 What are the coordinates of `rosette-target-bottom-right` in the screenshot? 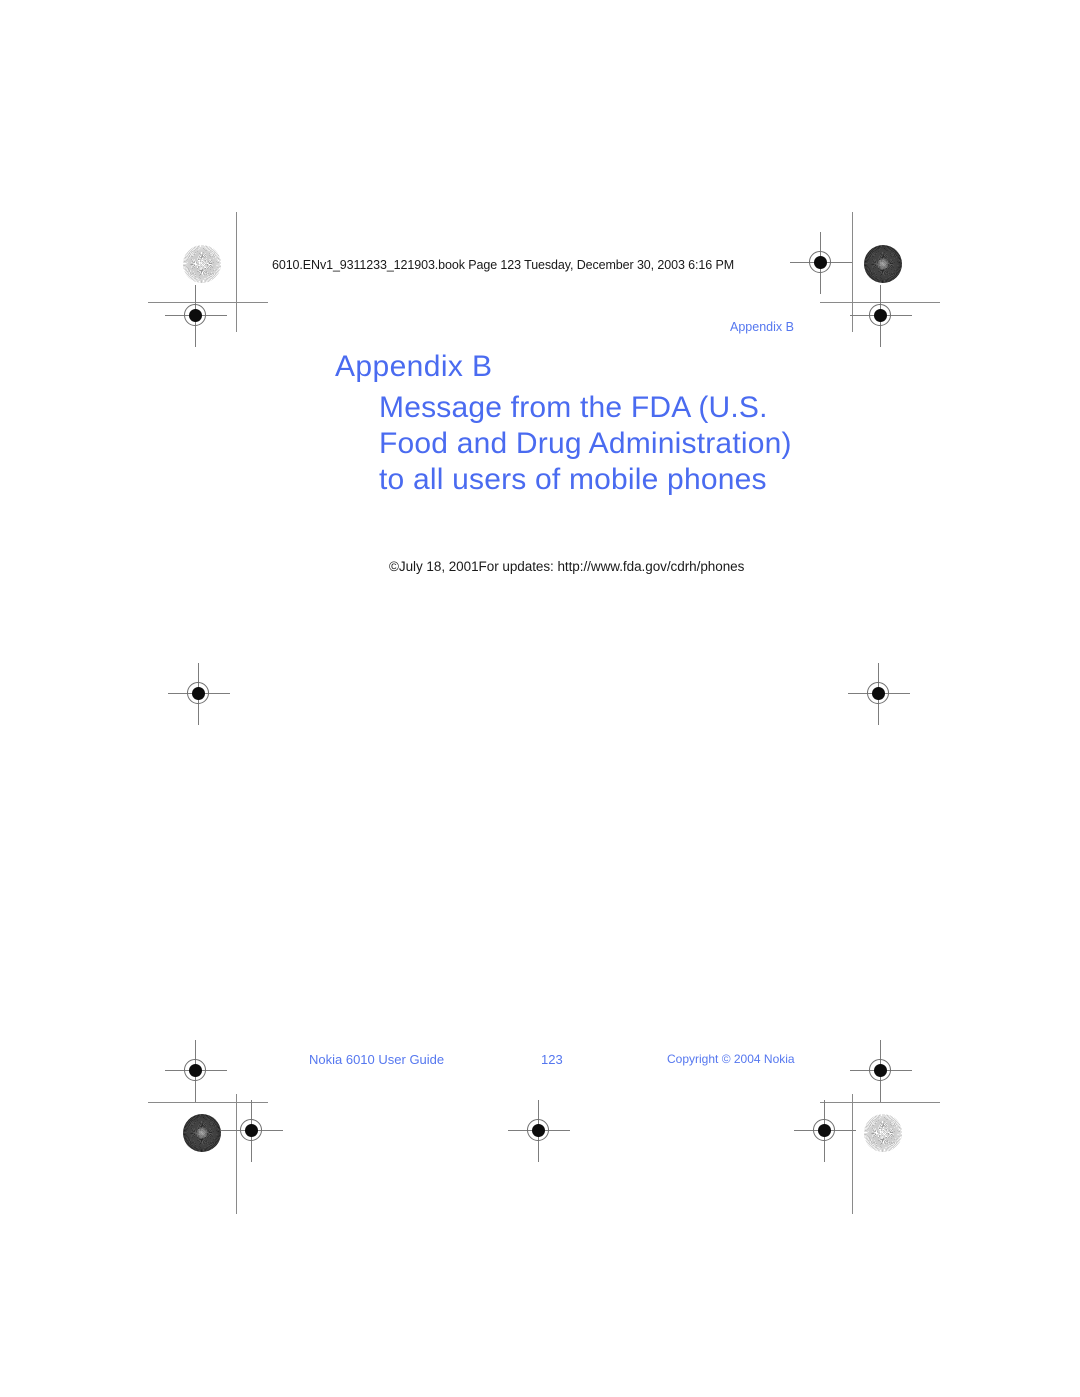 It's located at (883, 1133).